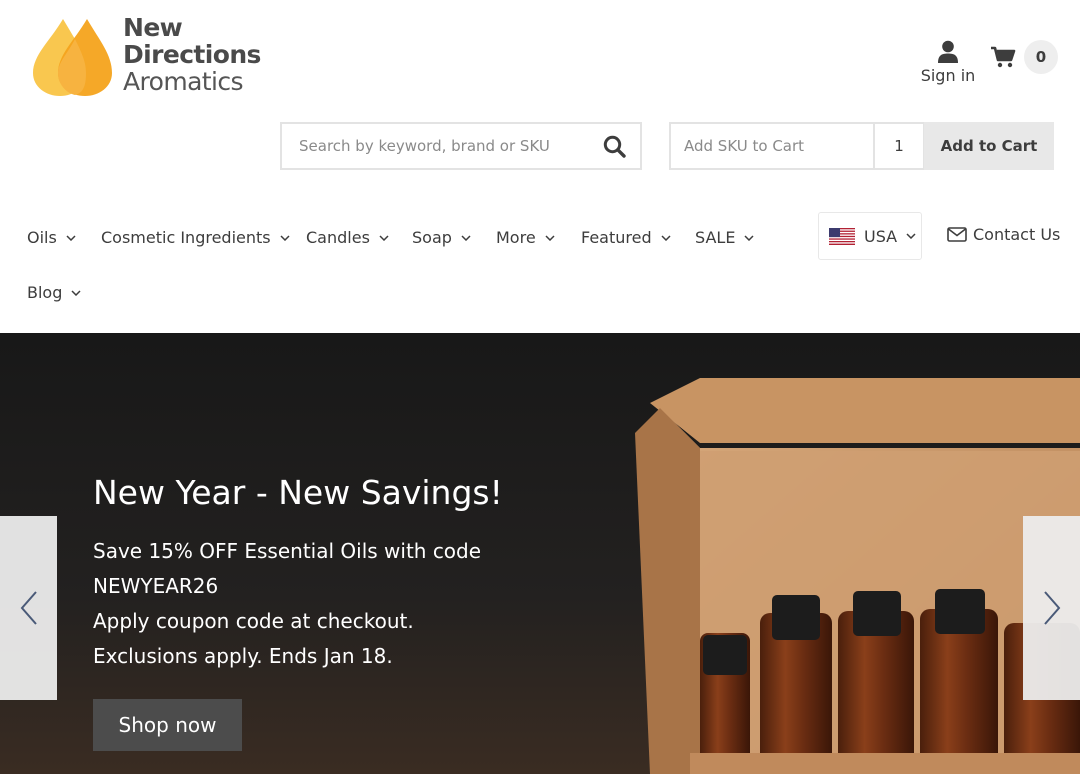 The height and width of the screenshot is (774, 1080). I want to click on nav-item-more: More, so click(525, 237).